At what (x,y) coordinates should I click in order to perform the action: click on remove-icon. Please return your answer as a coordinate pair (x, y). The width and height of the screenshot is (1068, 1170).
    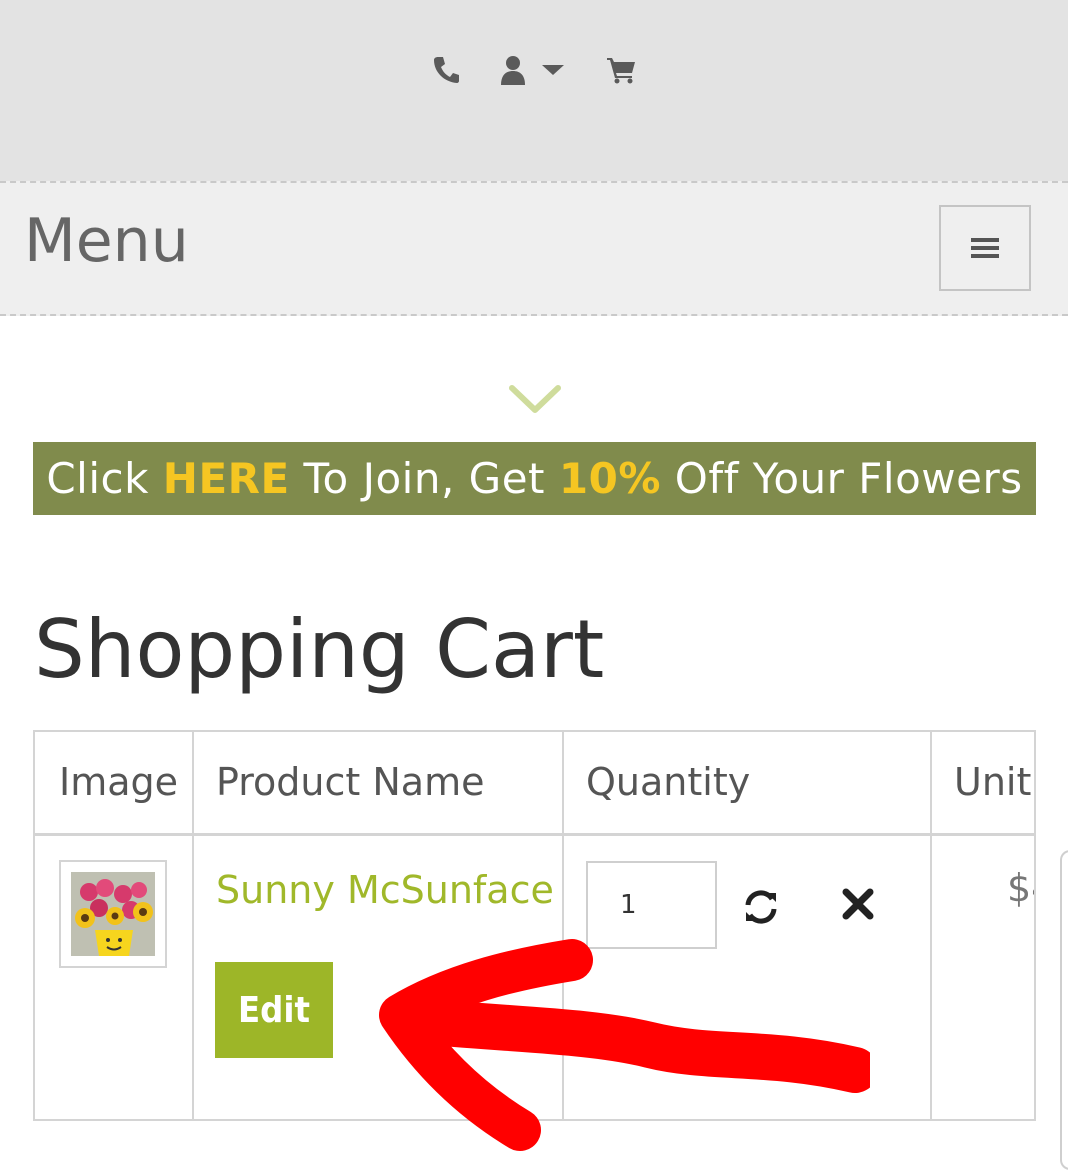
    Looking at the image, I should click on (858, 906).